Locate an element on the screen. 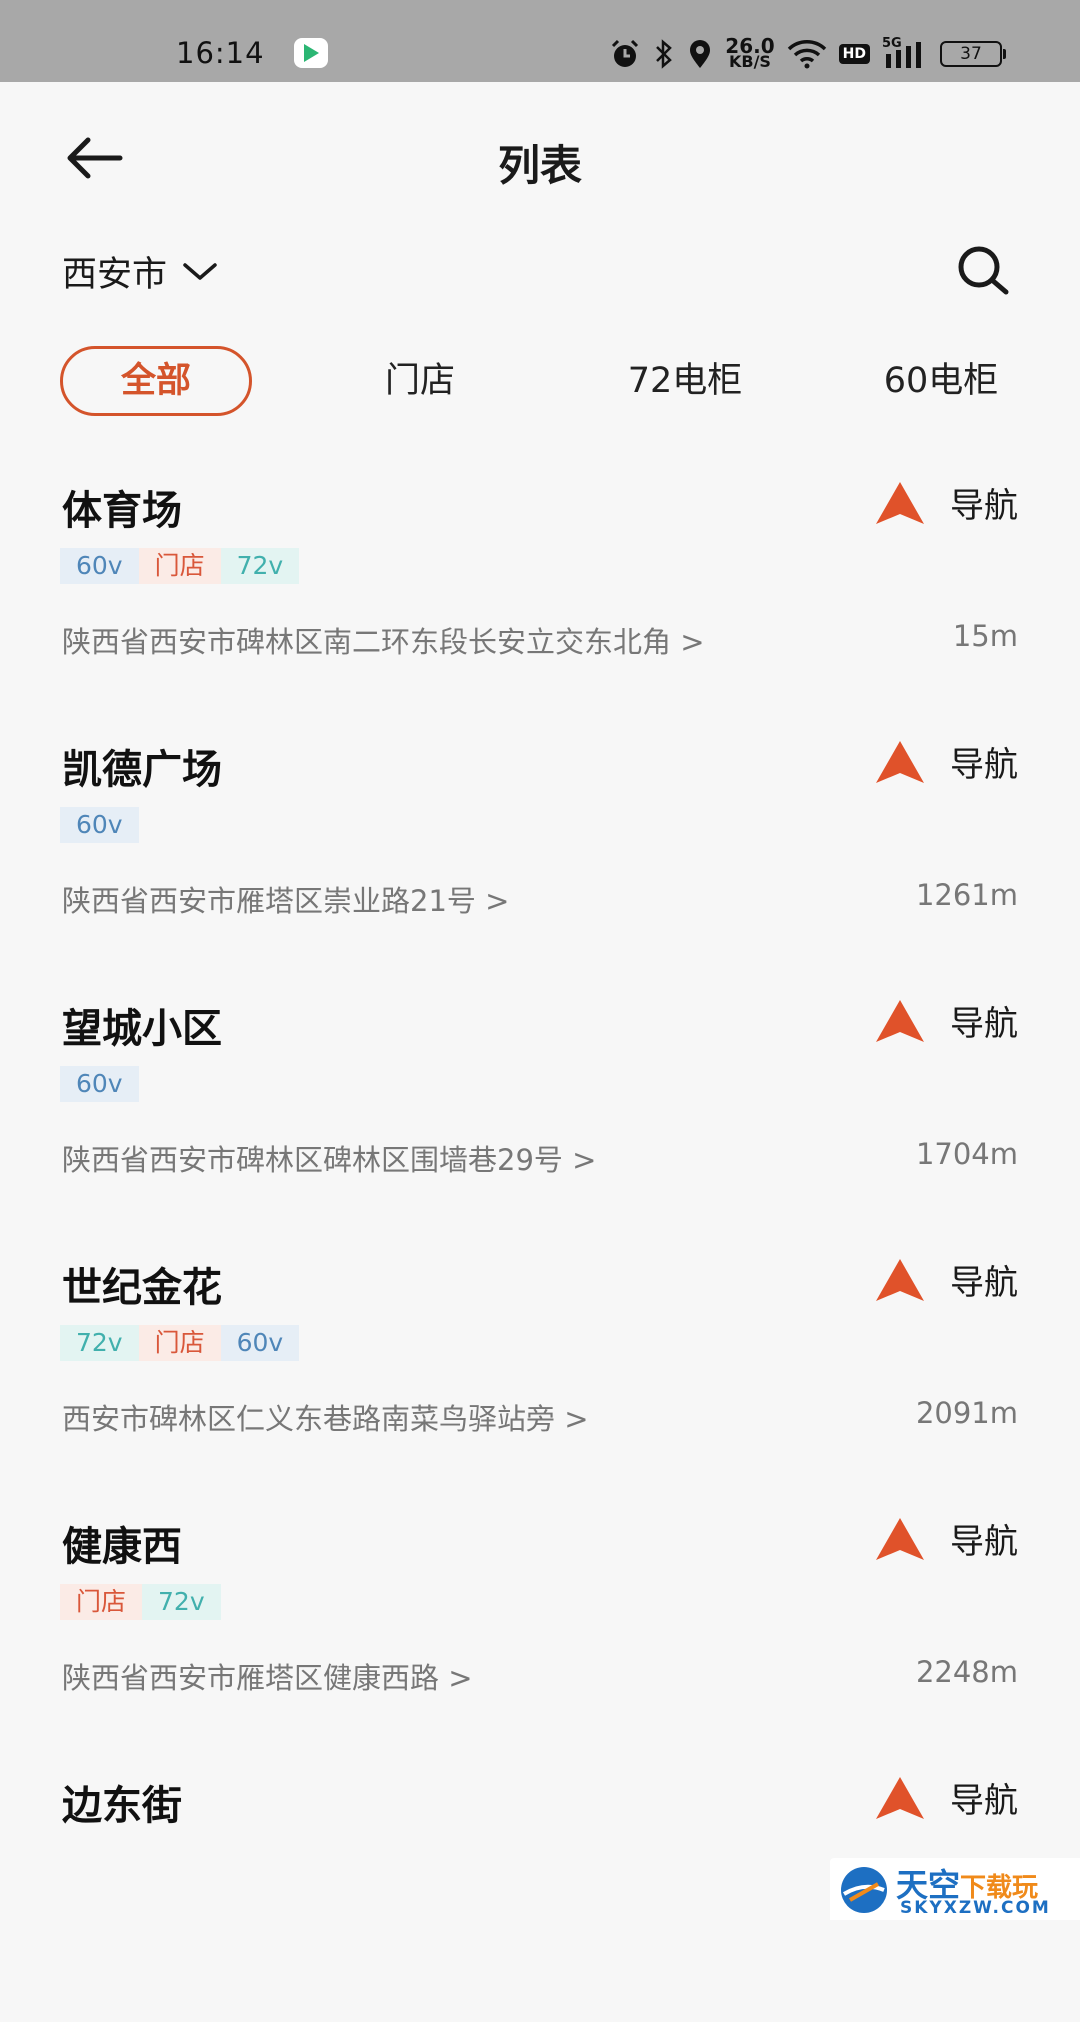 This screenshot has width=1080, height=2022. cell-signal: 5G is located at coordinates (905, 53).